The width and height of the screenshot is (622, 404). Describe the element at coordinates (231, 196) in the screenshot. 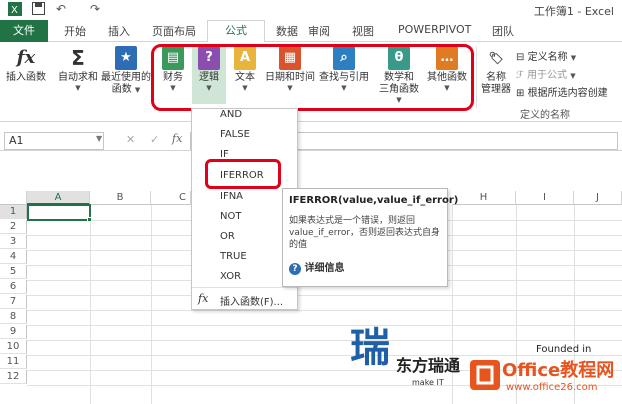

I see `menu-item-ifna: IFNA` at that location.